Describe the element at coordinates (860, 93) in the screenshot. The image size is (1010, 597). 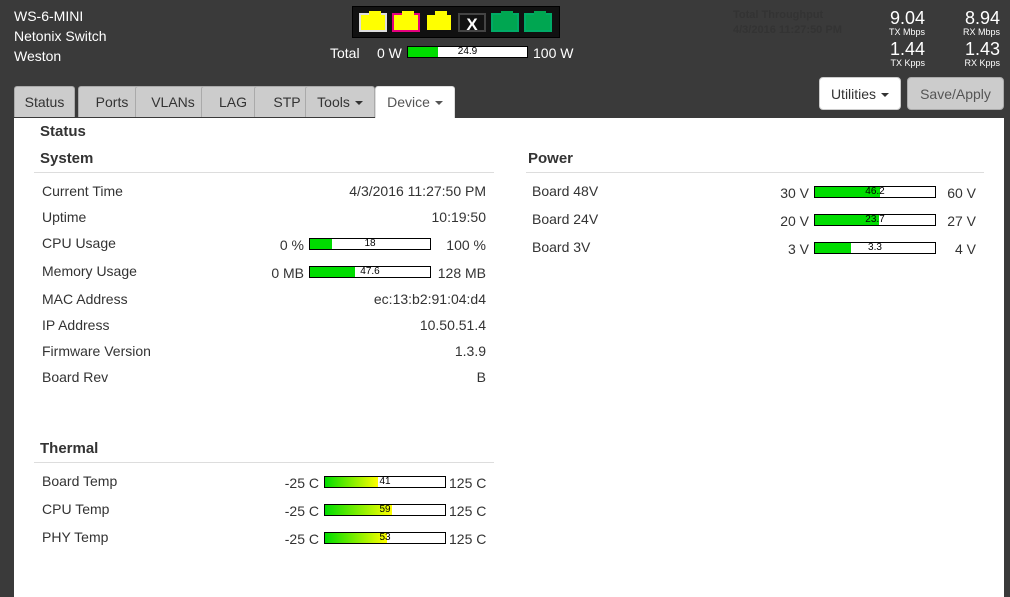
I see `utilities-button: Utilities` at that location.